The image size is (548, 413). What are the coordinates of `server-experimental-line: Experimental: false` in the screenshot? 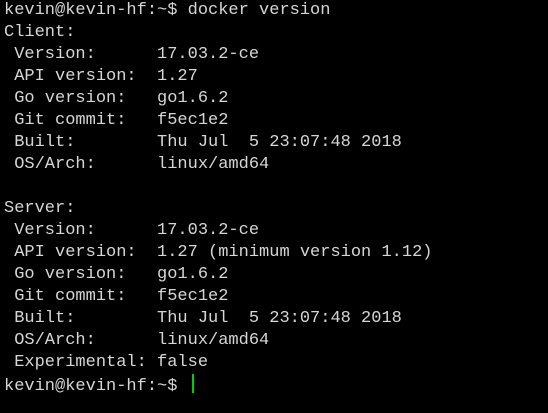 It's located at (106, 362).